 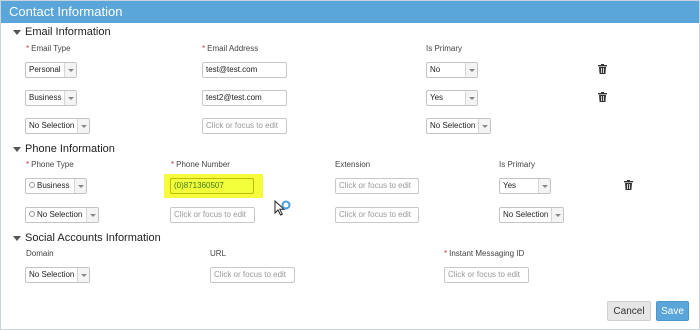 I want to click on cancel-button: Cancel, so click(x=629, y=311).